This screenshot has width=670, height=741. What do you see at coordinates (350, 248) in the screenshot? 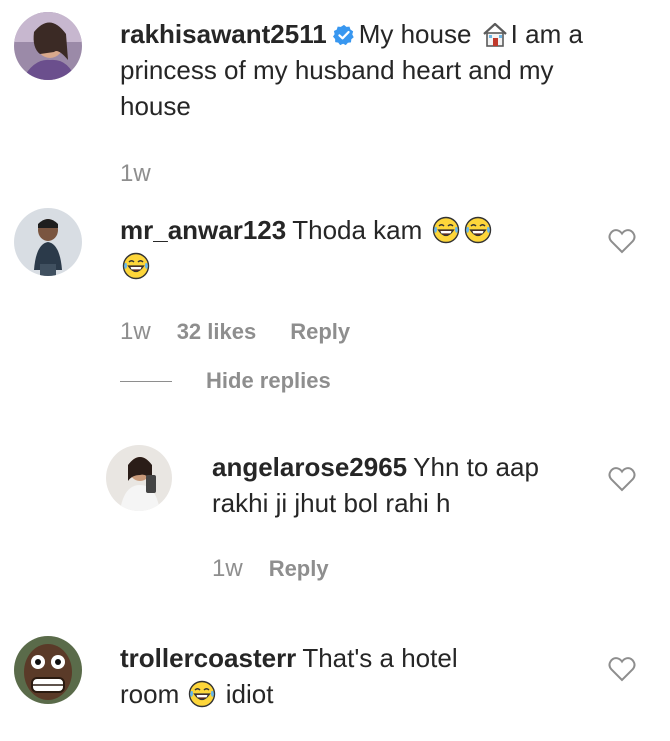
I see `comment-text: mr_anwar123 Thoda kam` at bounding box center [350, 248].